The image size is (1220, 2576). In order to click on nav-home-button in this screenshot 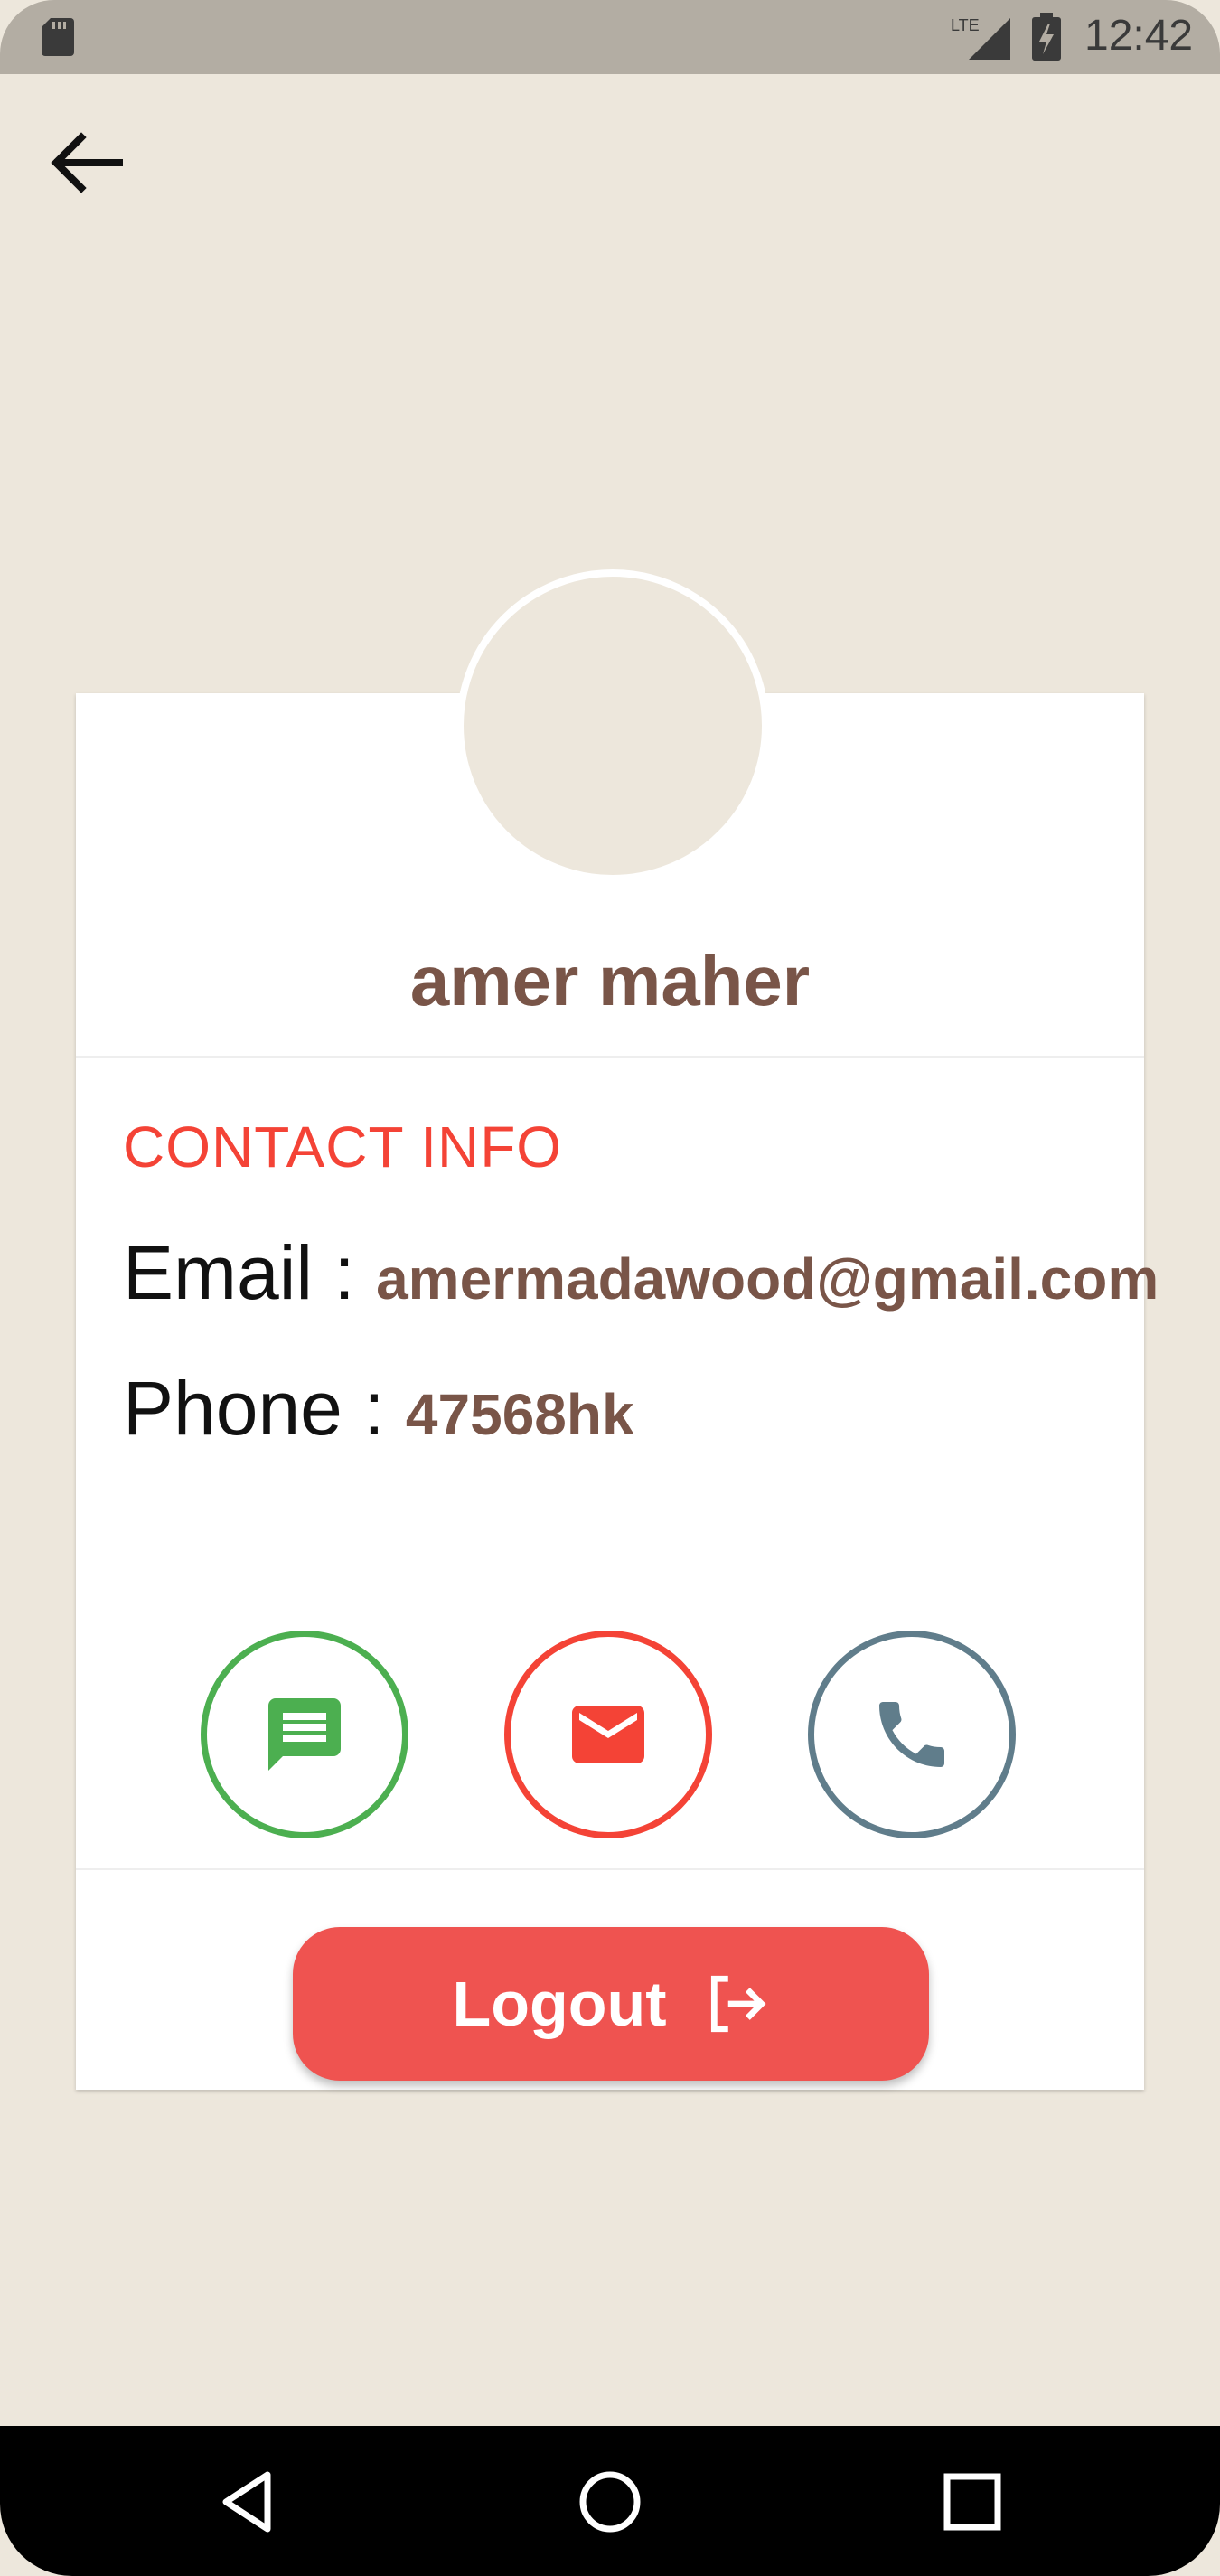, I will do `click(610, 2502)`.